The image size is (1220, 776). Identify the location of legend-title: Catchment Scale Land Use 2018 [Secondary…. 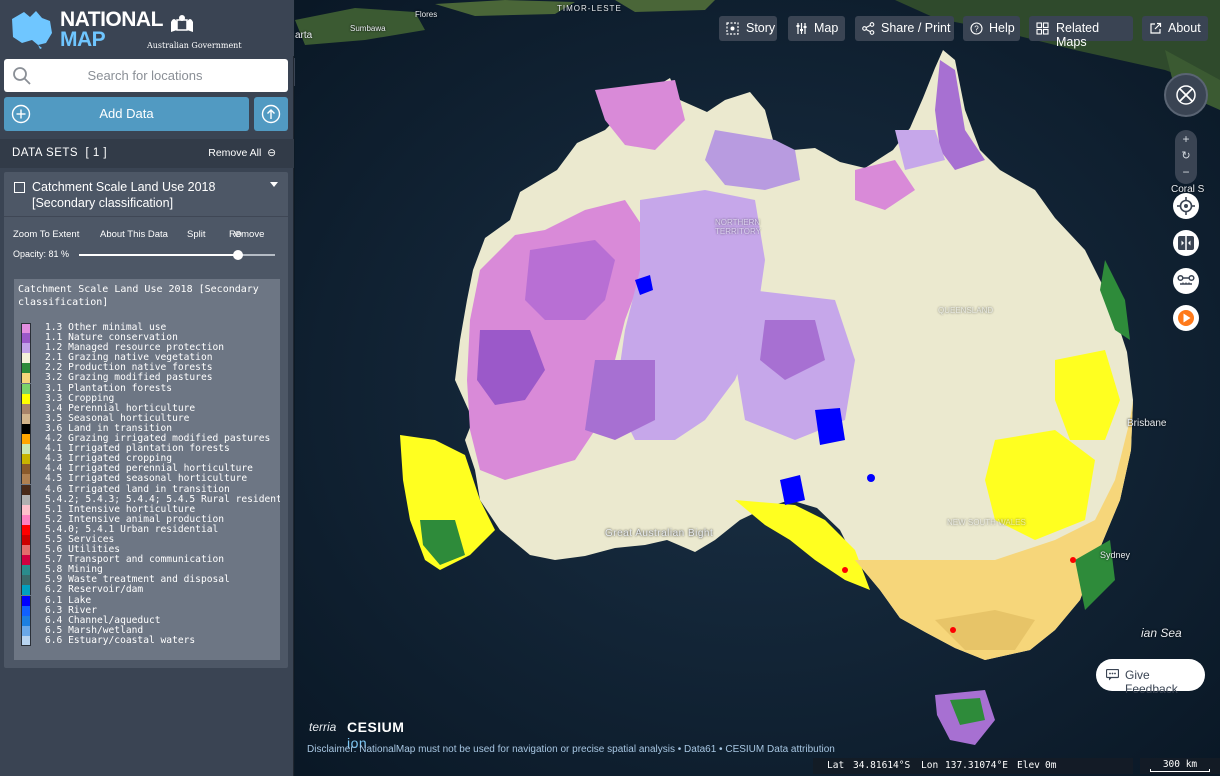
(138, 296).